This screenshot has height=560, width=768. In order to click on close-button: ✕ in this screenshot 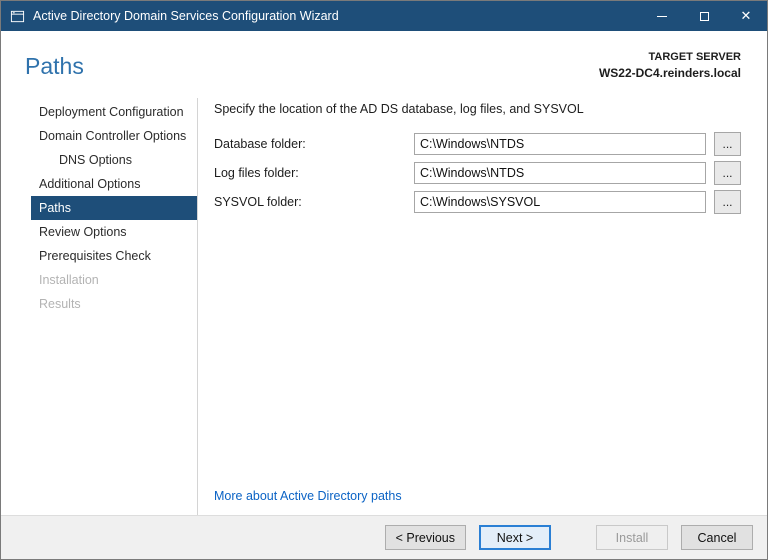, I will do `click(746, 16)`.